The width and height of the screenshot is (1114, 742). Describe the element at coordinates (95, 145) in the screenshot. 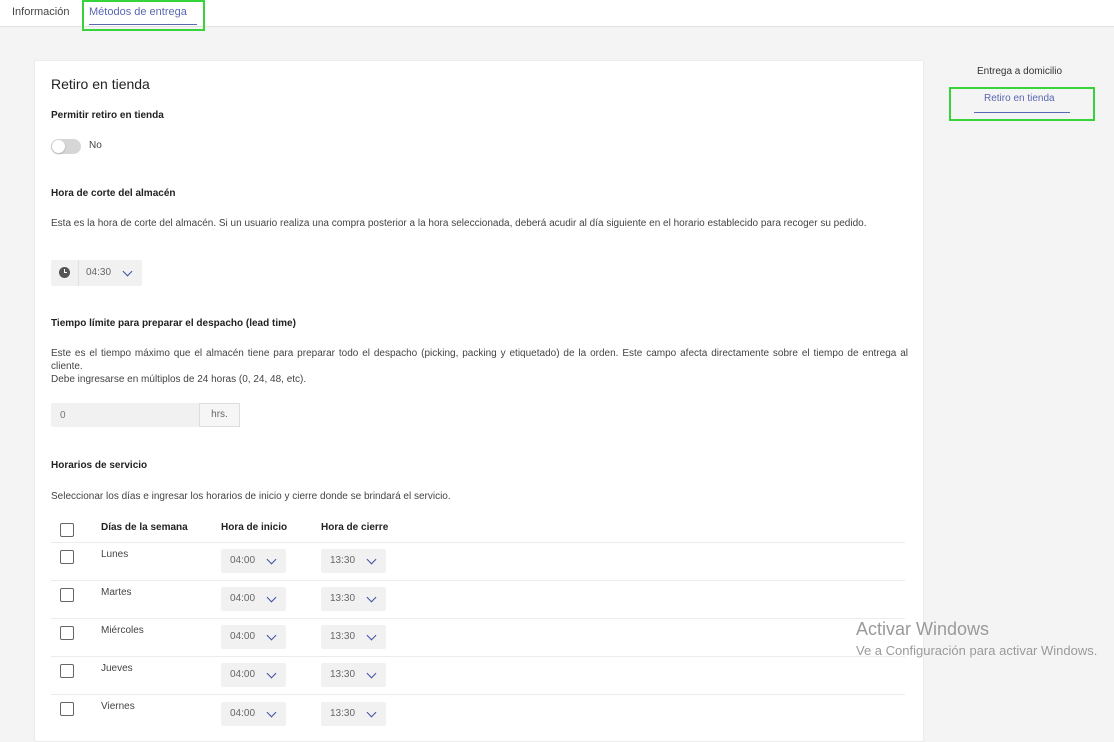

I see `toggle-value-label: No` at that location.